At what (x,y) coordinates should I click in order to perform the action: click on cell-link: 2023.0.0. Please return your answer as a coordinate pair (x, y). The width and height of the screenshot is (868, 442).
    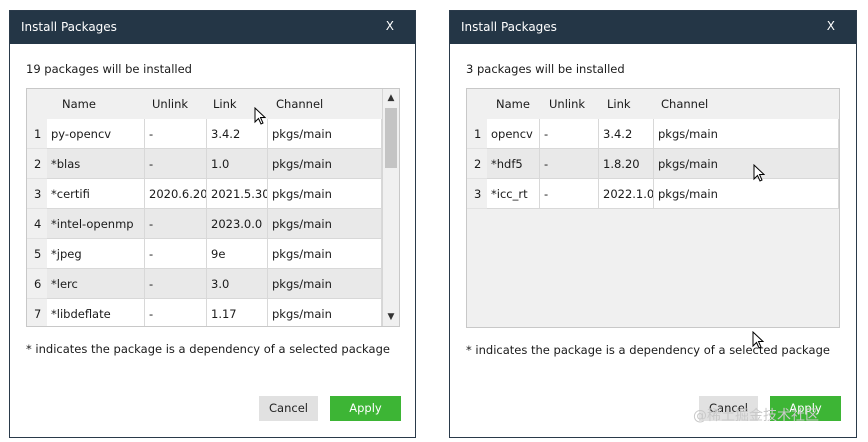
    Looking at the image, I should click on (237, 224).